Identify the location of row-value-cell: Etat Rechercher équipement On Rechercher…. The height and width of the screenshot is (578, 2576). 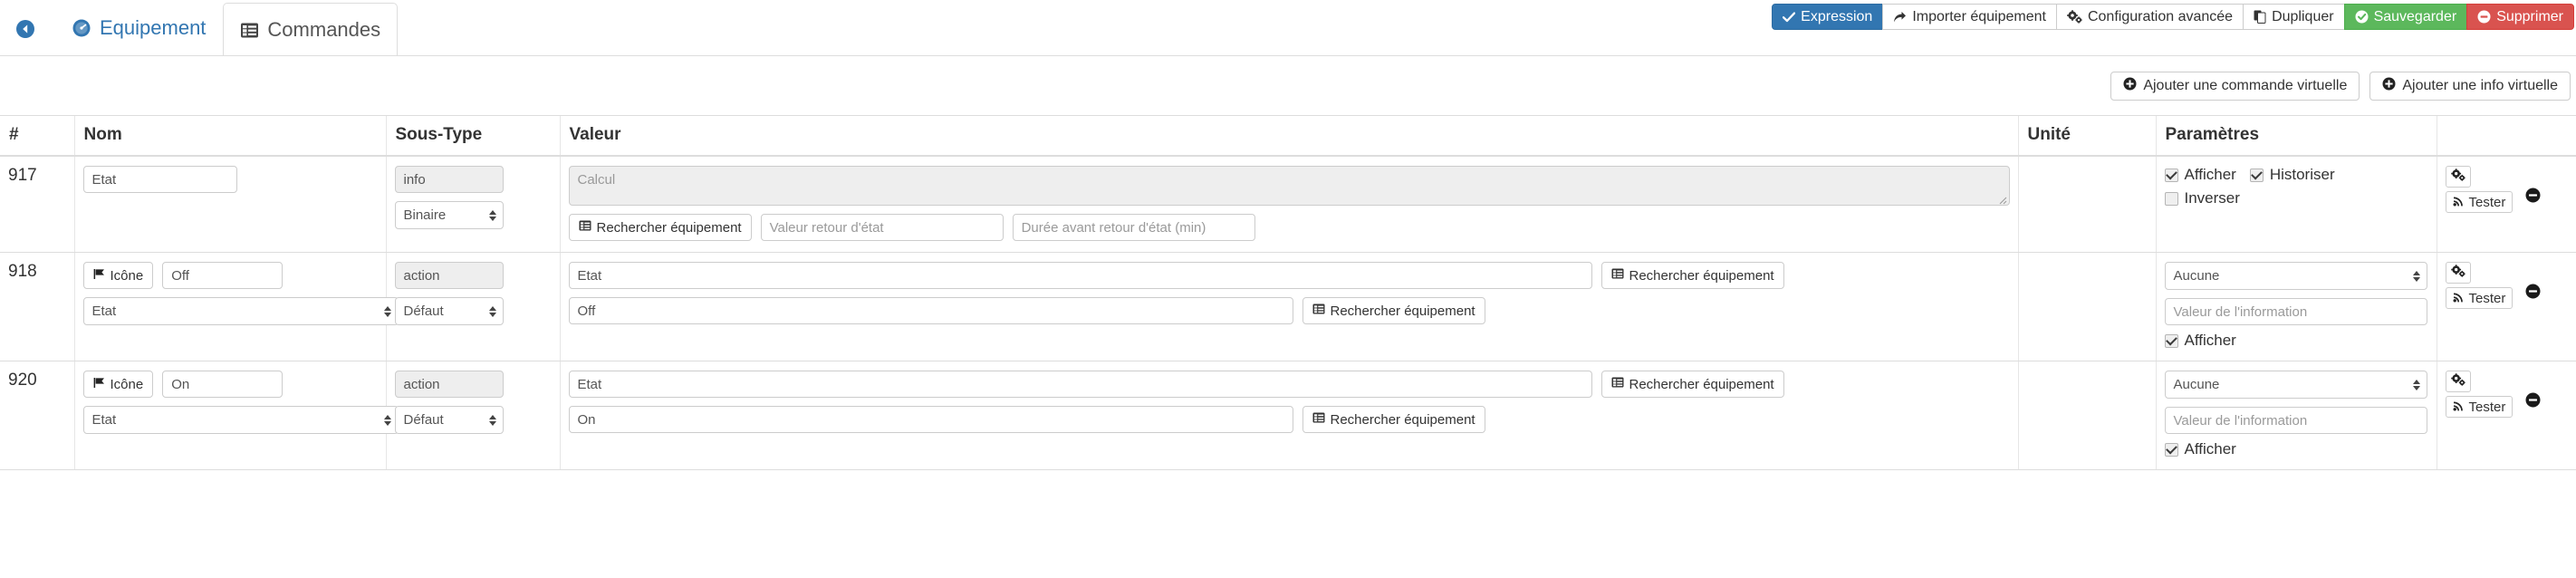
(1288, 415).